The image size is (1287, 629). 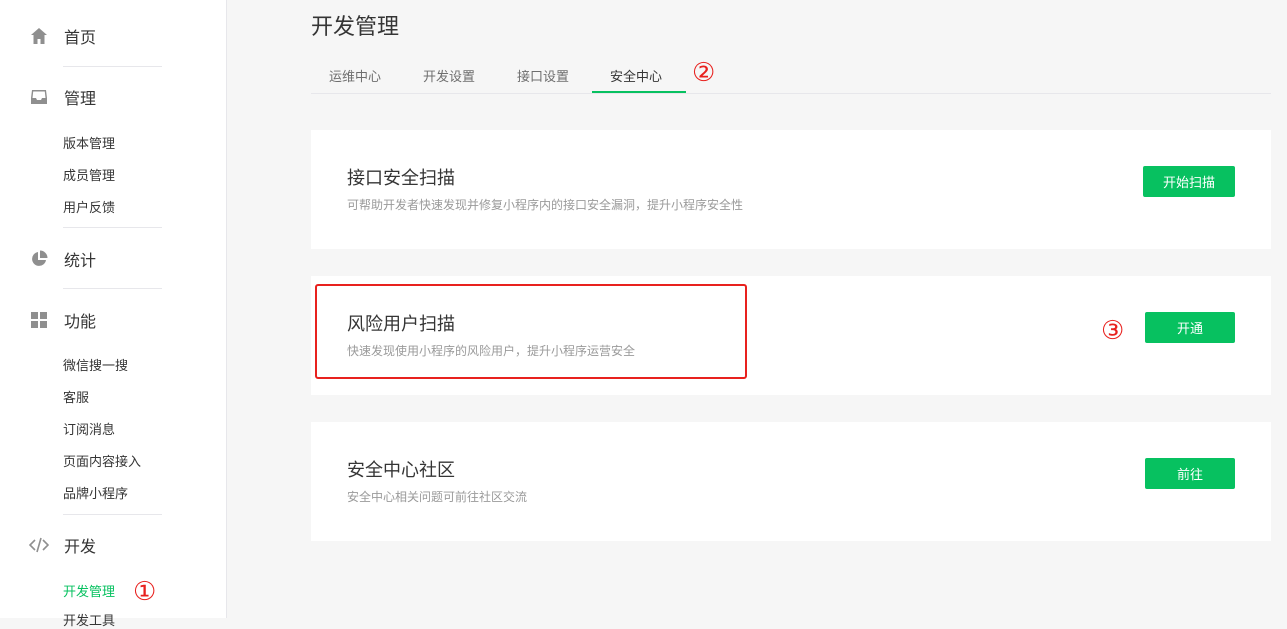 I want to click on annotation-marker-2: ②, so click(x=704, y=73).